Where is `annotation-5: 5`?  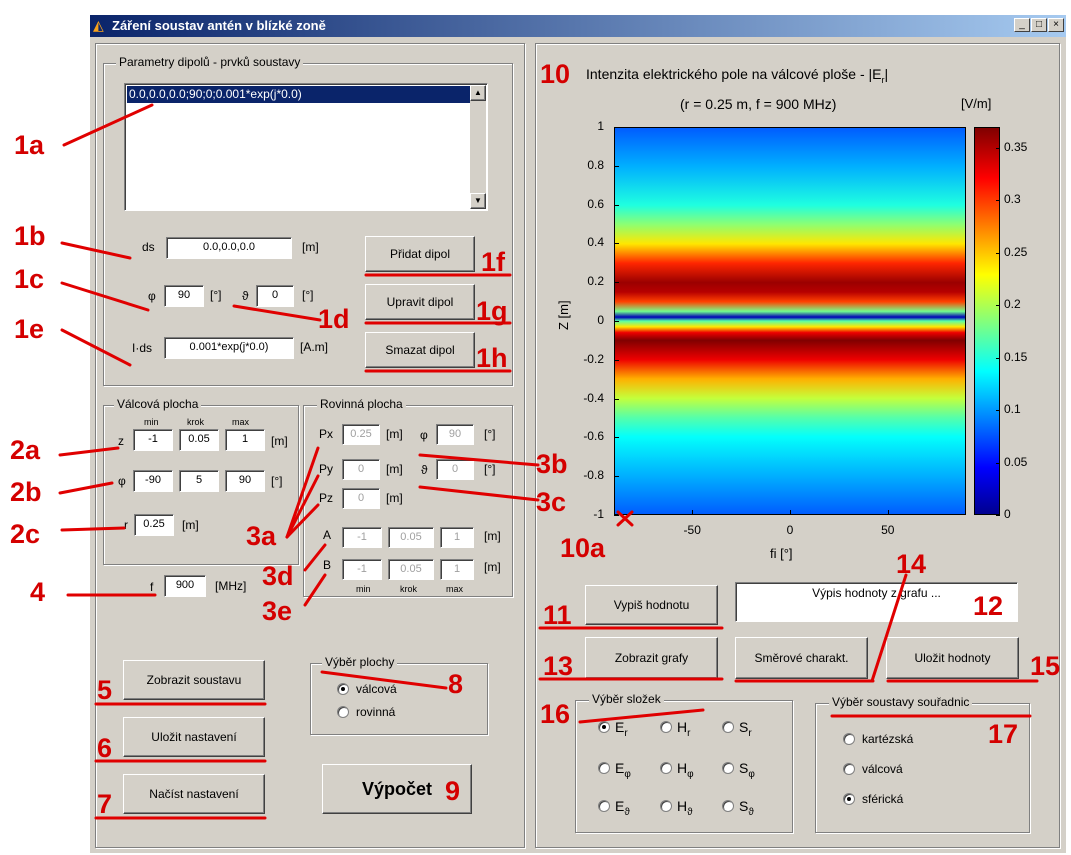 annotation-5: 5 is located at coordinates (105, 690).